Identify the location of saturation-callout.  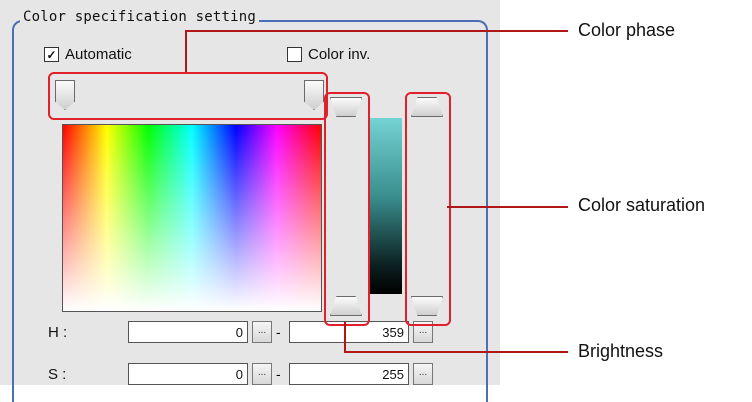
(428, 209).